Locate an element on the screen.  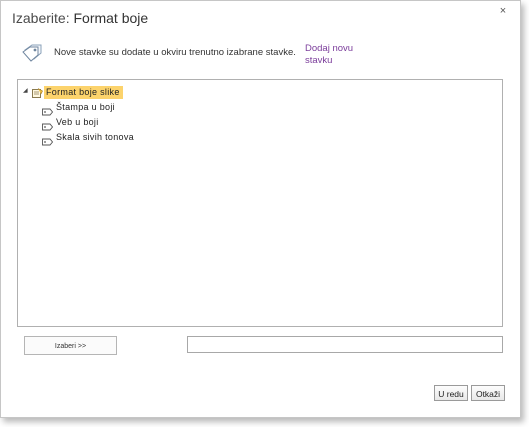
term-set-icon is located at coordinates (37, 95).